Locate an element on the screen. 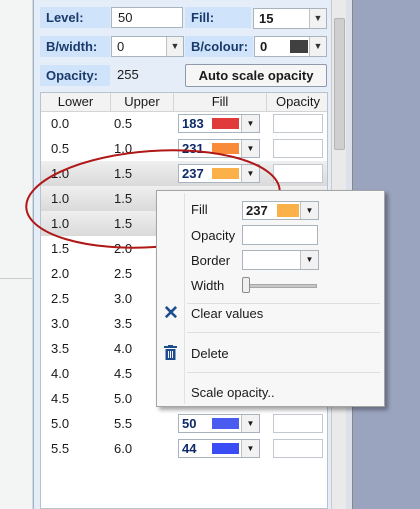 Image resolution: width=420 pixels, height=509 pixels. fill-cell-select: 44 ▼ is located at coordinates (219, 448).